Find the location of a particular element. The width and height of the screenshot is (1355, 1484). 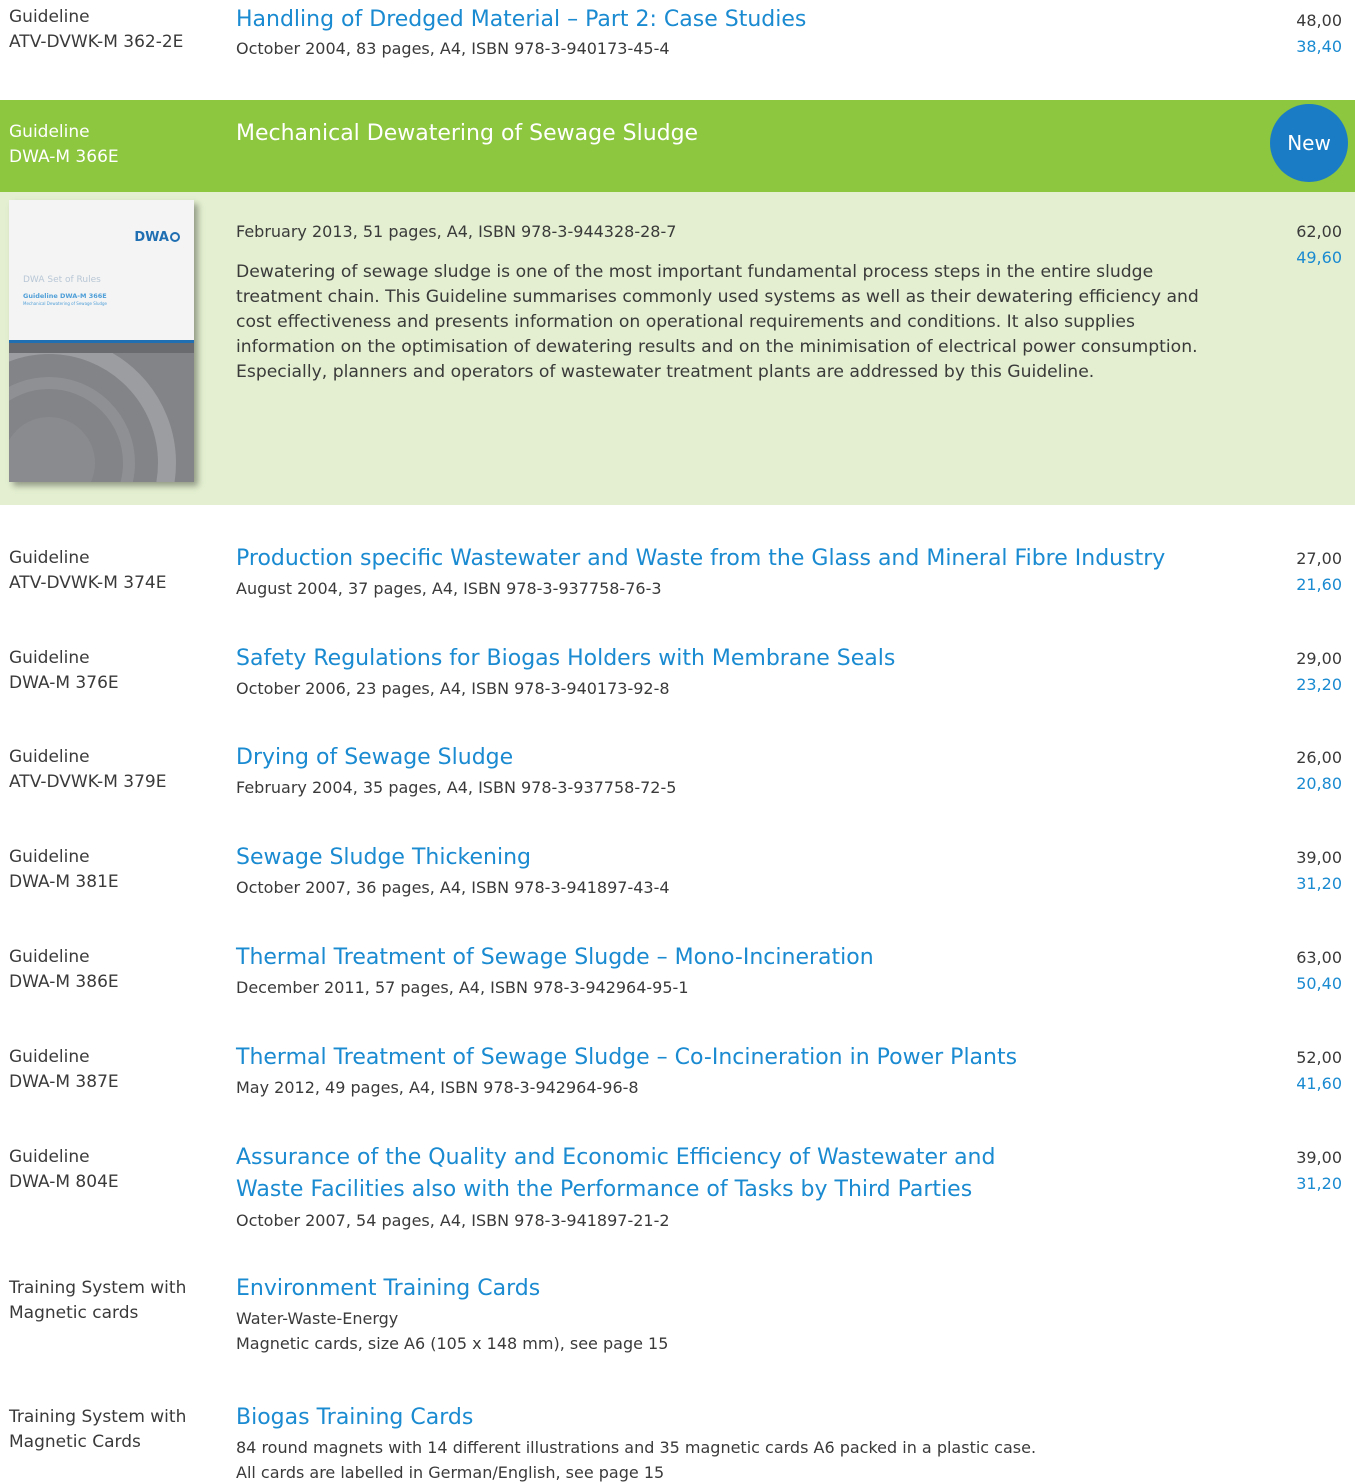

entry-category: Training System with Magnetic Cards is located at coordinates (98, 1429).